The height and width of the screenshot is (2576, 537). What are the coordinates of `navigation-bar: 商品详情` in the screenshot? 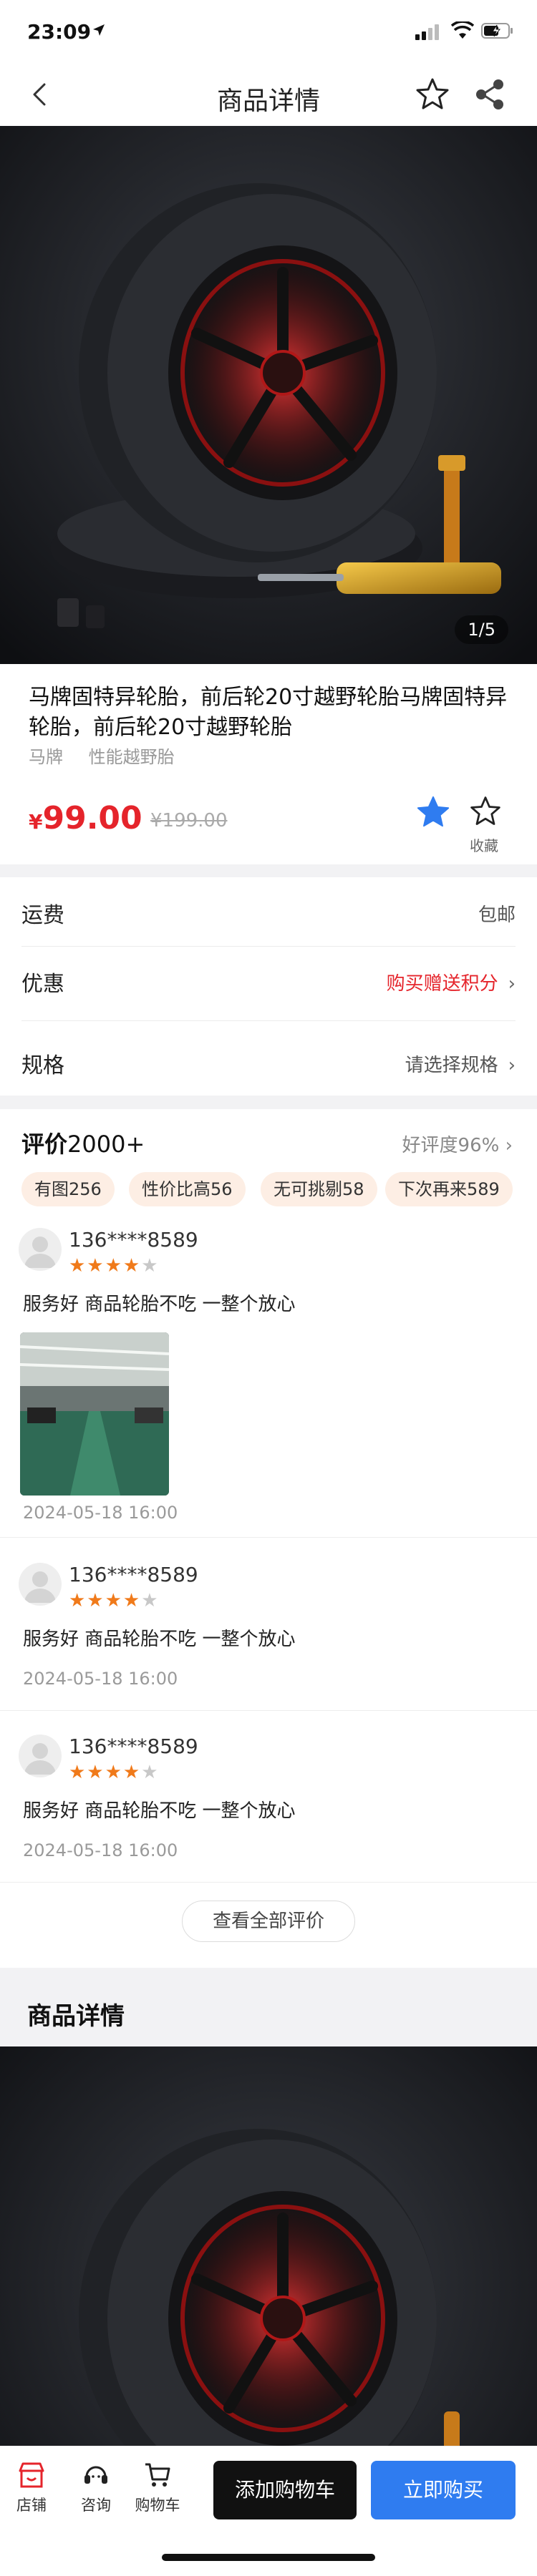 It's located at (268, 94).